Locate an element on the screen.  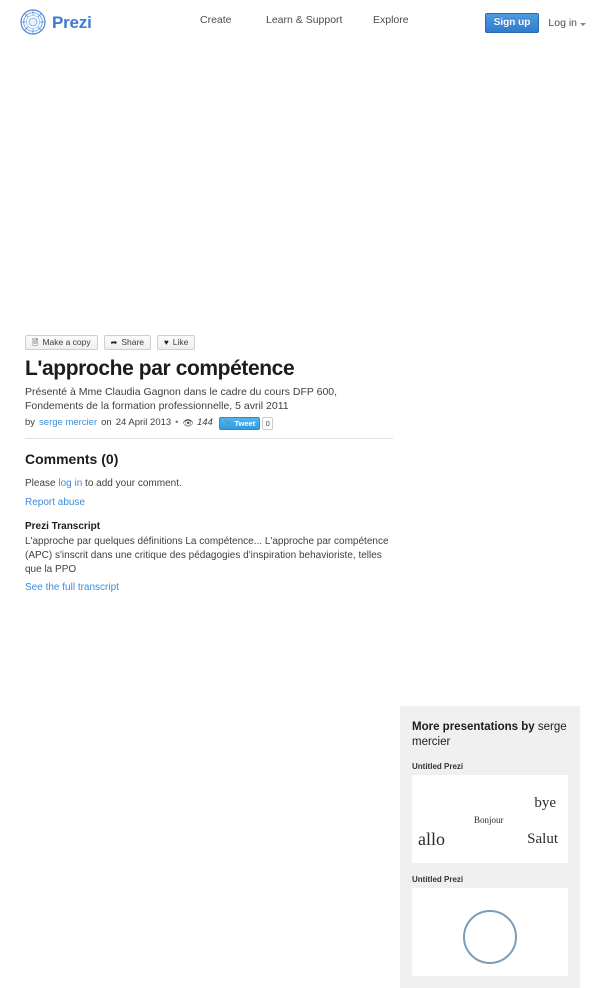
tweet-widget: 🐦 Tweet 0 is located at coordinates (246, 423).